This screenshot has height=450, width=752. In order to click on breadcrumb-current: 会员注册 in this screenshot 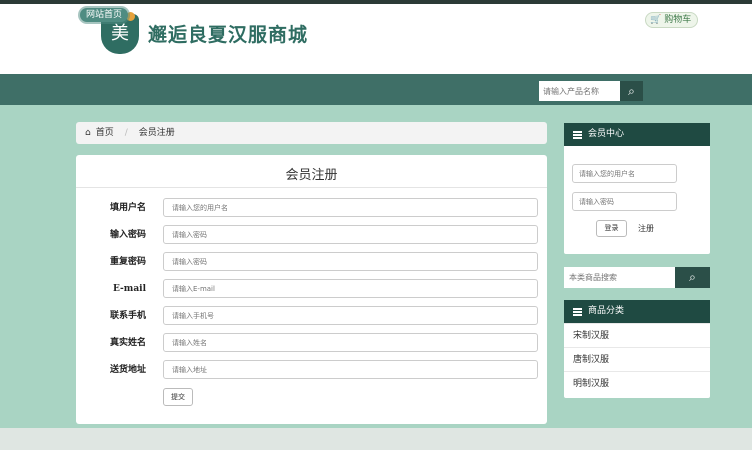, I will do `click(156, 133)`.